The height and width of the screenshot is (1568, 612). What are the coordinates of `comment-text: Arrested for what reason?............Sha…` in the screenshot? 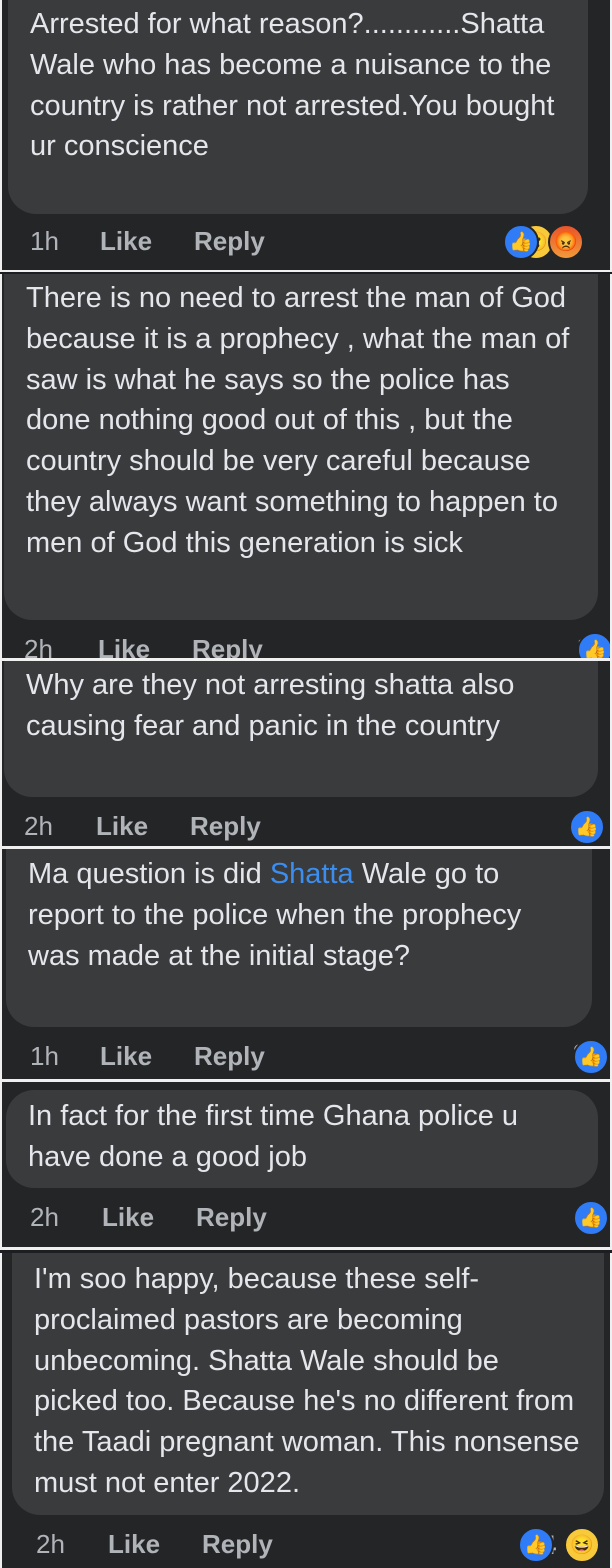 It's located at (292, 85).